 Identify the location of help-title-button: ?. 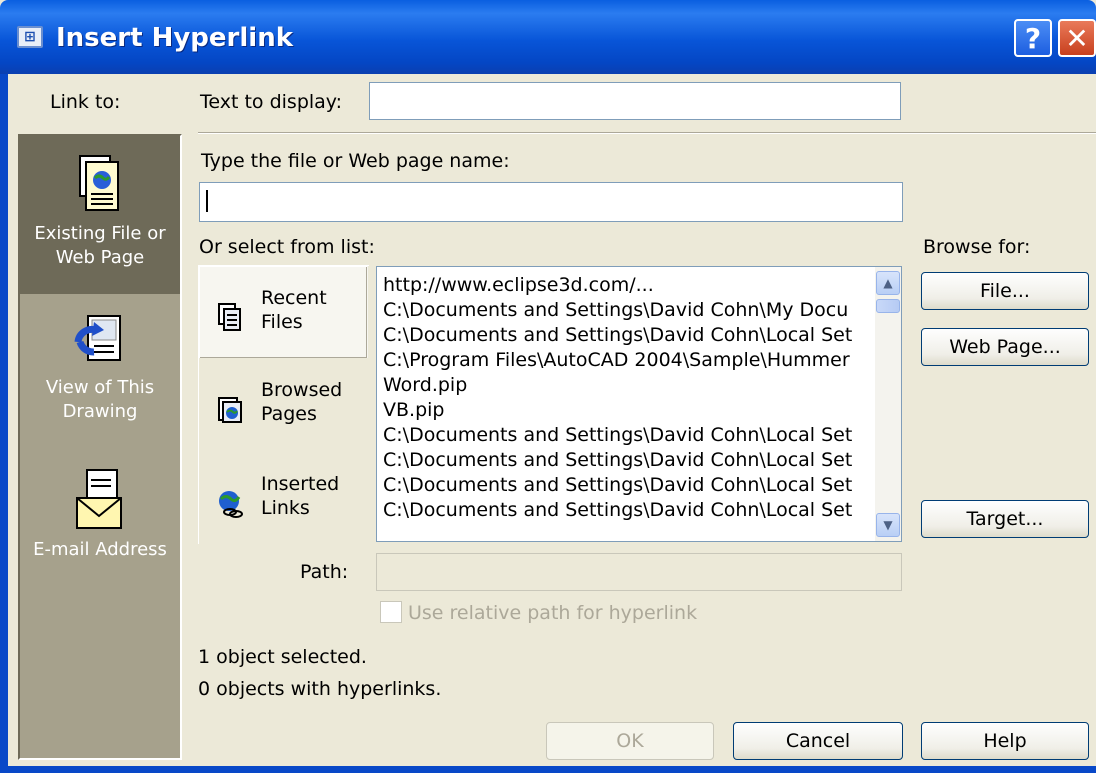
(1033, 38).